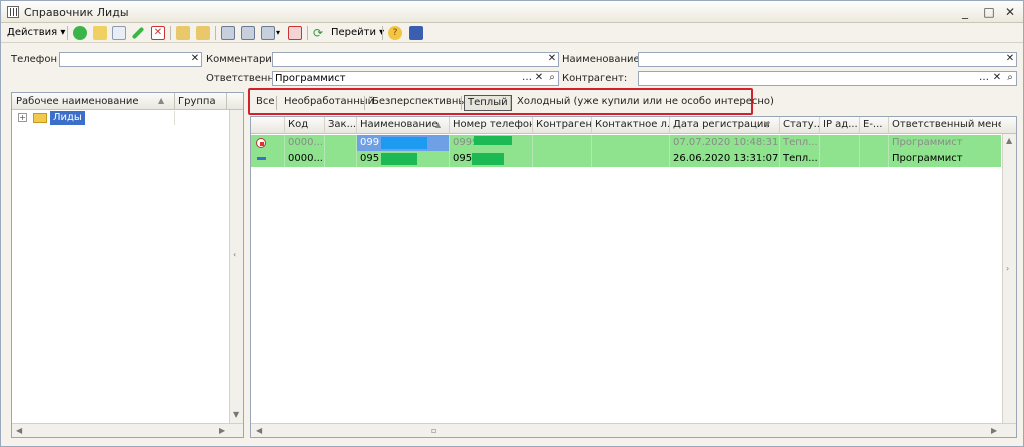 The width and height of the screenshot is (1024, 447). What do you see at coordinates (248, 33) in the screenshot?
I see `filter-value-icon` at bounding box center [248, 33].